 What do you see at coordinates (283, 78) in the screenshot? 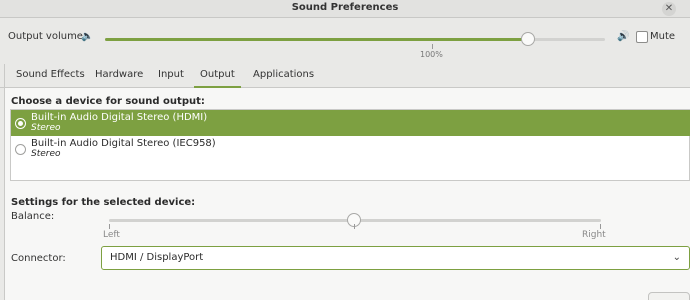
I see `tab-applications: Applications` at bounding box center [283, 78].